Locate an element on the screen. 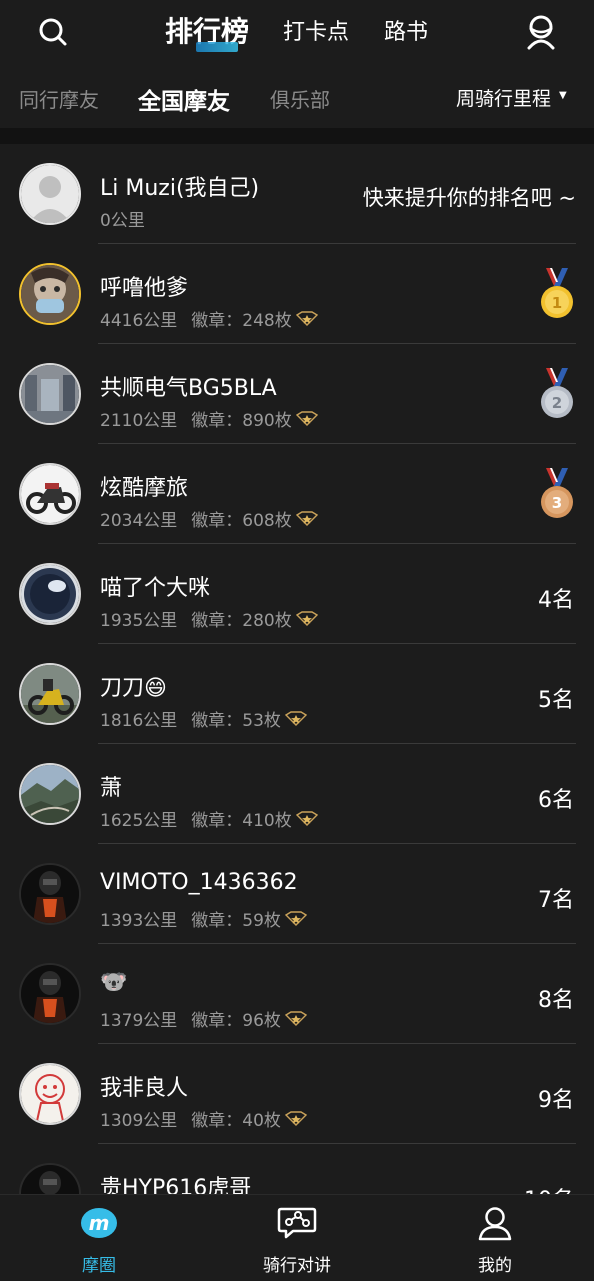 The image size is (594, 1281). user-stats: 1393公里 徽章： 59枚 is located at coordinates (203, 918).